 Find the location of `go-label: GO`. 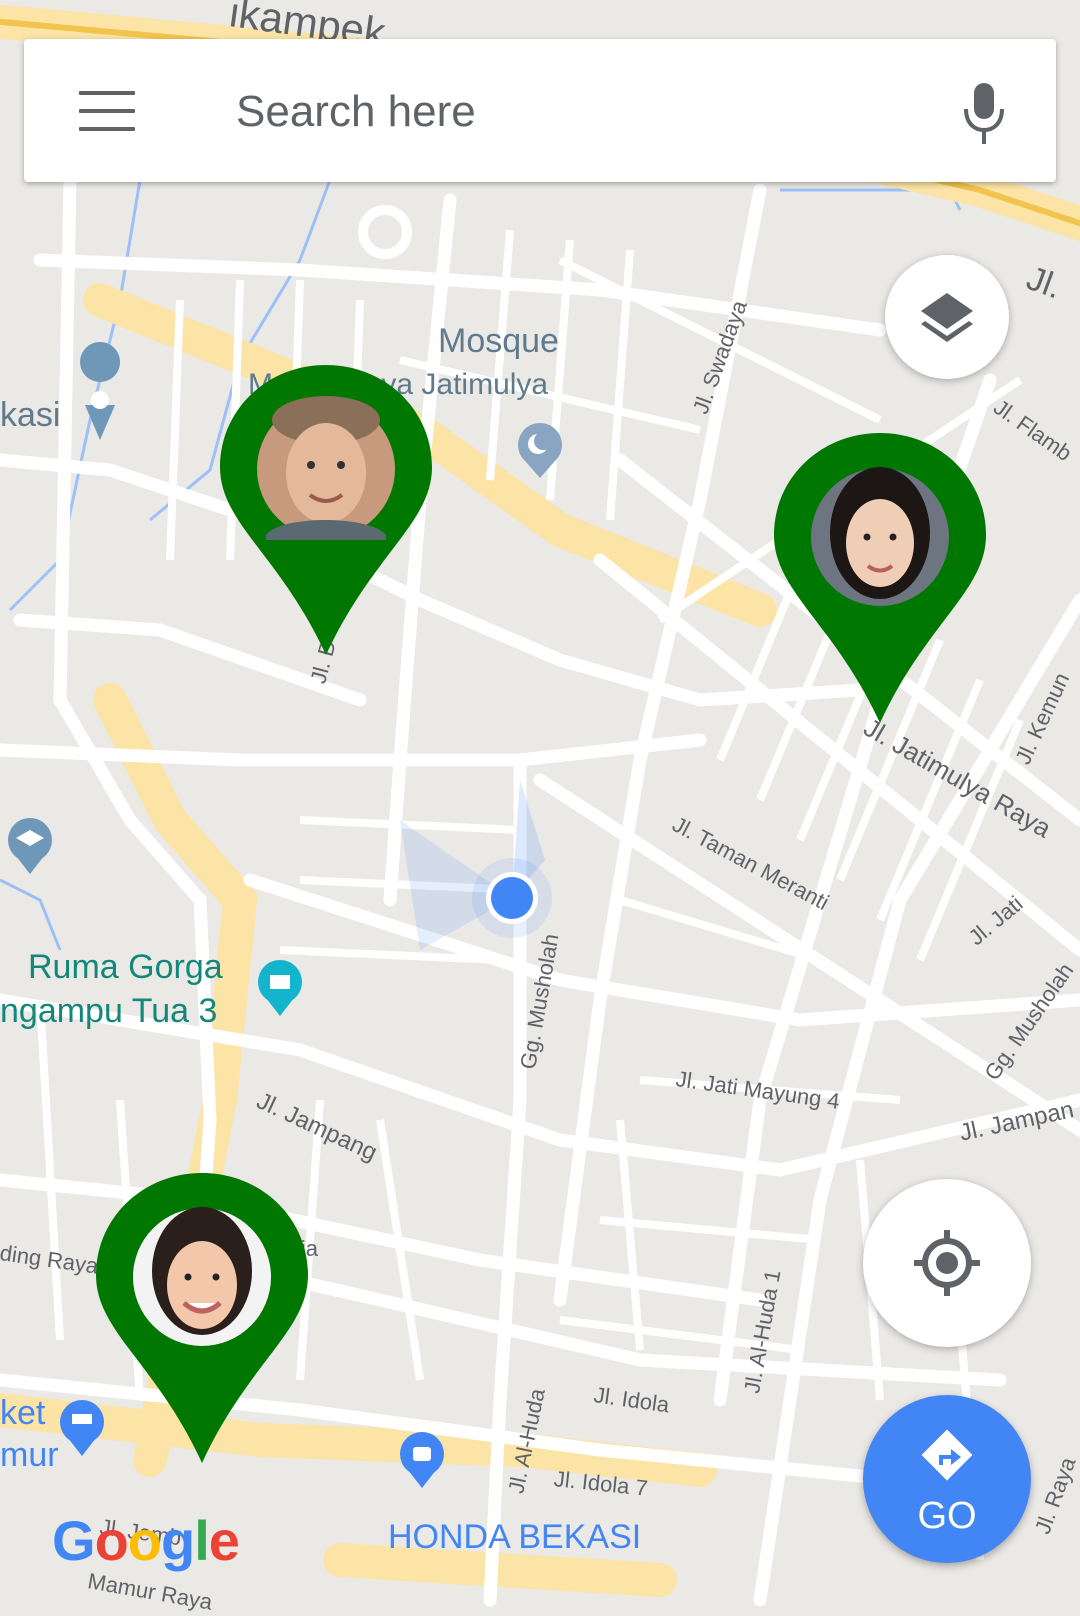

go-label: GO is located at coordinates (947, 1516).